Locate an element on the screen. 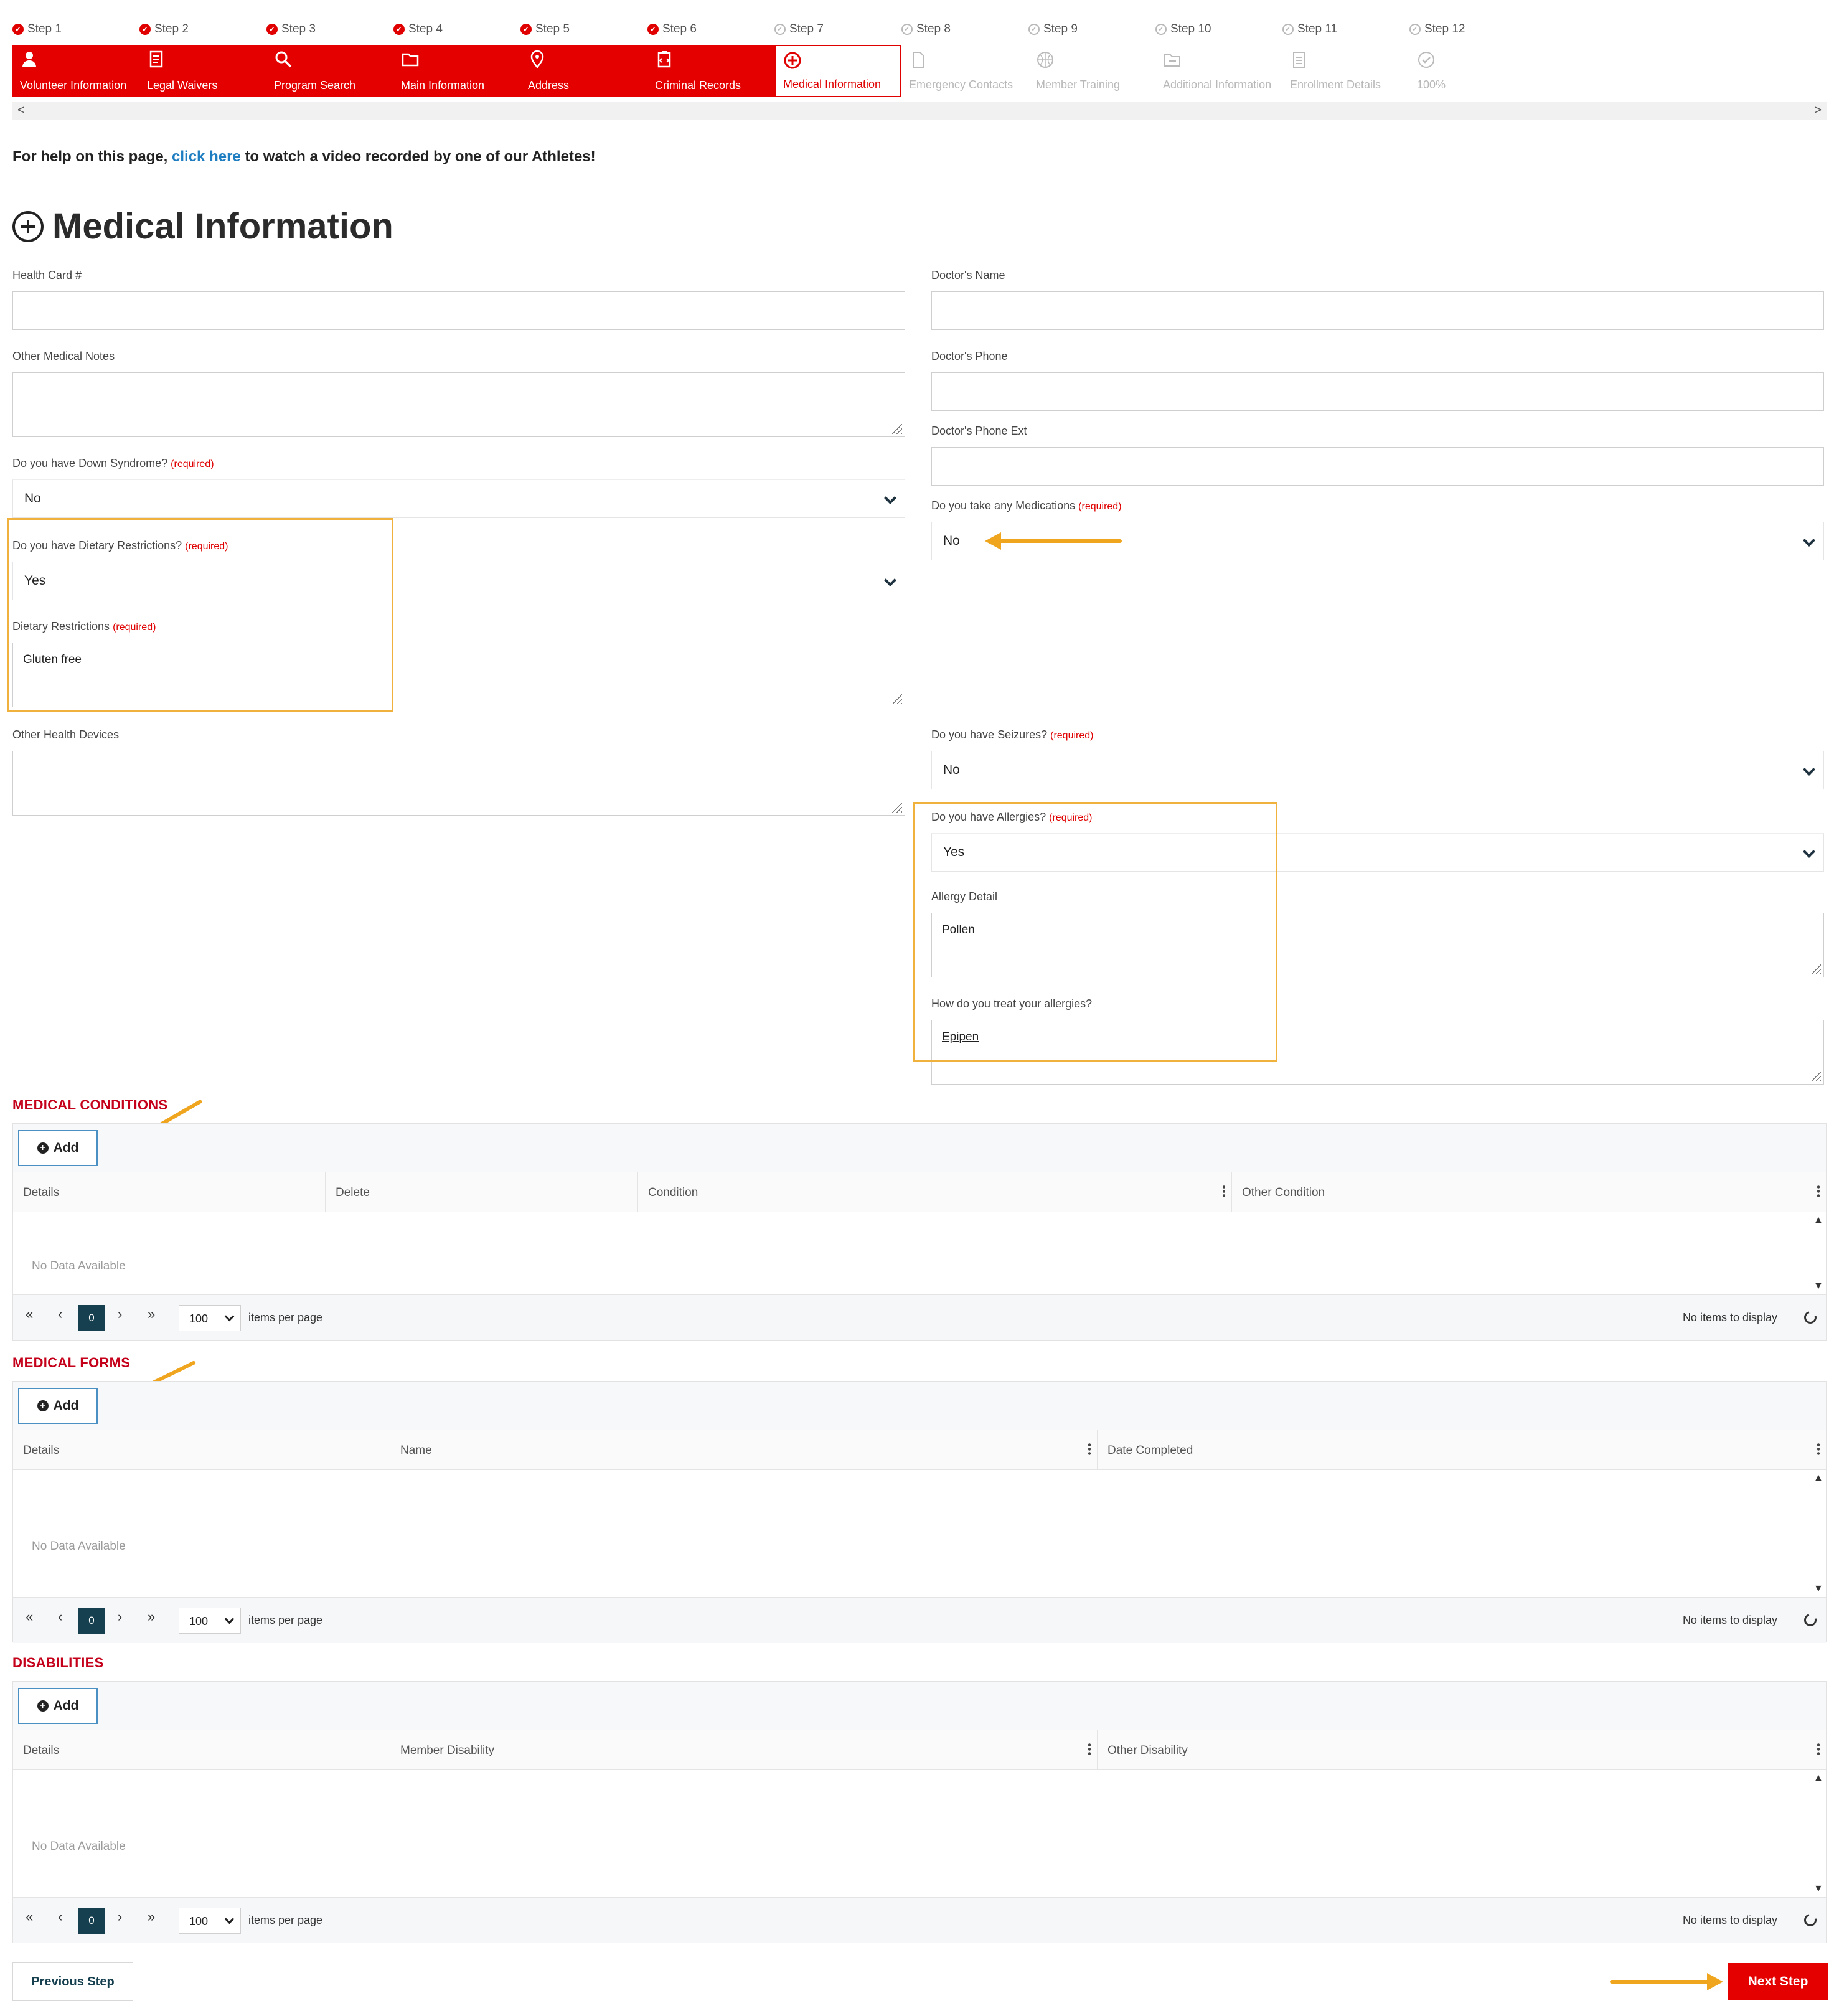 The image size is (1834, 2016). wizard-step-address: Address is located at coordinates (583, 71).